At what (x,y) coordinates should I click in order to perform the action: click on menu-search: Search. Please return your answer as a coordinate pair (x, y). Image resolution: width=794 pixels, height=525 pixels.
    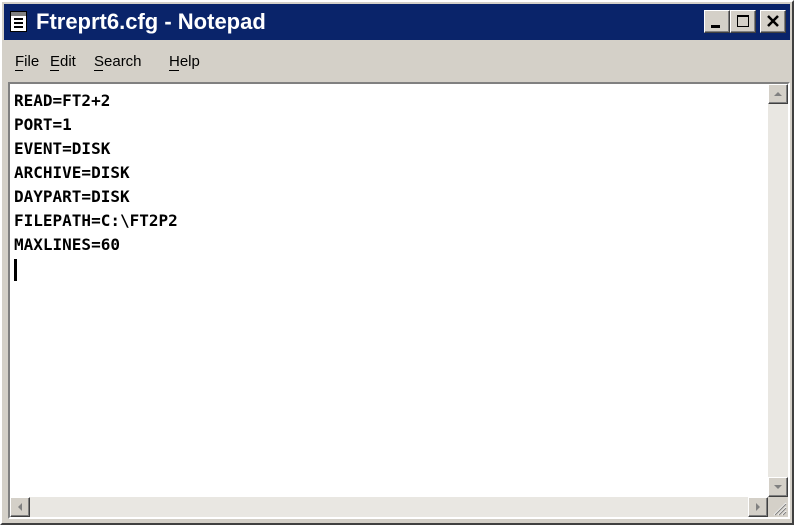
    Looking at the image, I should click on (118, 62).